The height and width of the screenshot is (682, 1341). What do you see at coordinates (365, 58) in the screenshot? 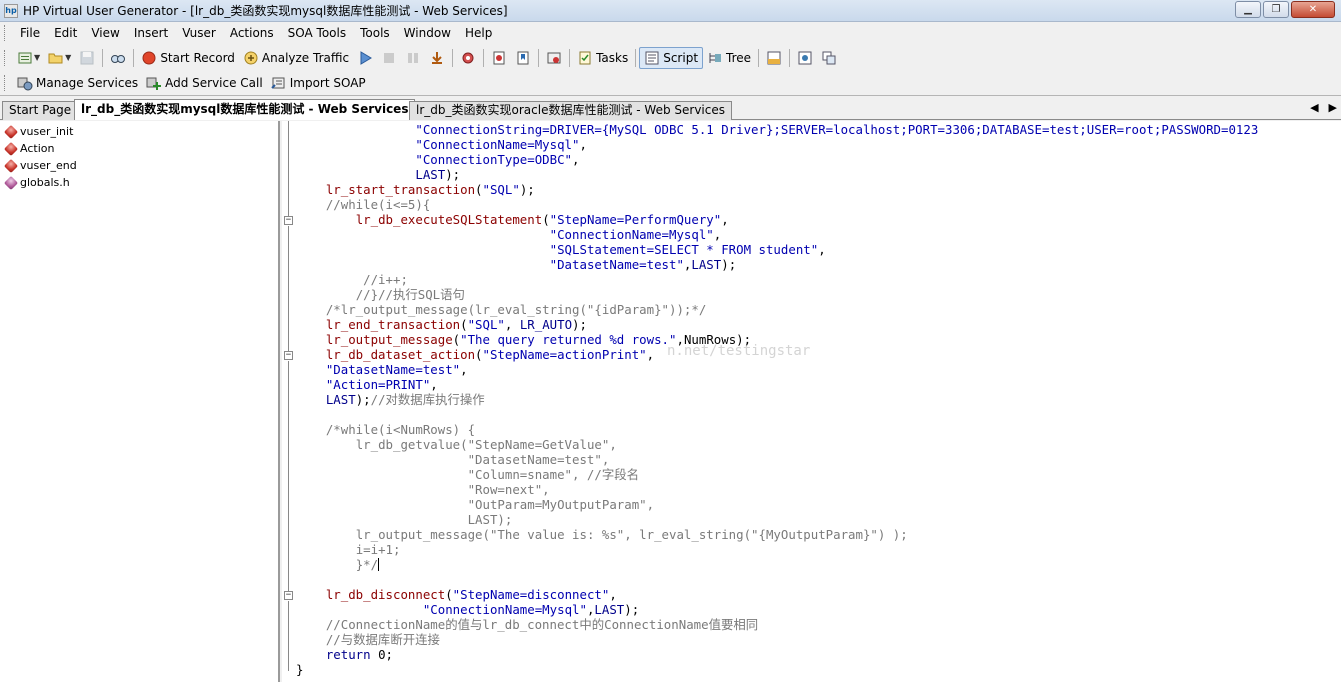
I see `run-button` at bounding box center [365, 58].